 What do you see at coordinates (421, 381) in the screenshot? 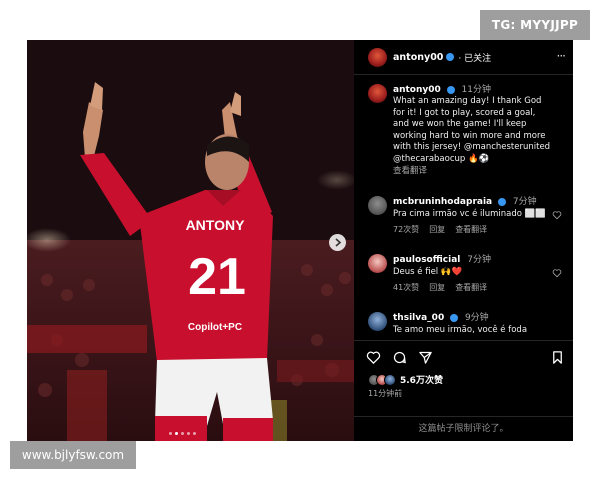
I see `likes-count: 5.6万次赞` at bounding box center [421, 381].